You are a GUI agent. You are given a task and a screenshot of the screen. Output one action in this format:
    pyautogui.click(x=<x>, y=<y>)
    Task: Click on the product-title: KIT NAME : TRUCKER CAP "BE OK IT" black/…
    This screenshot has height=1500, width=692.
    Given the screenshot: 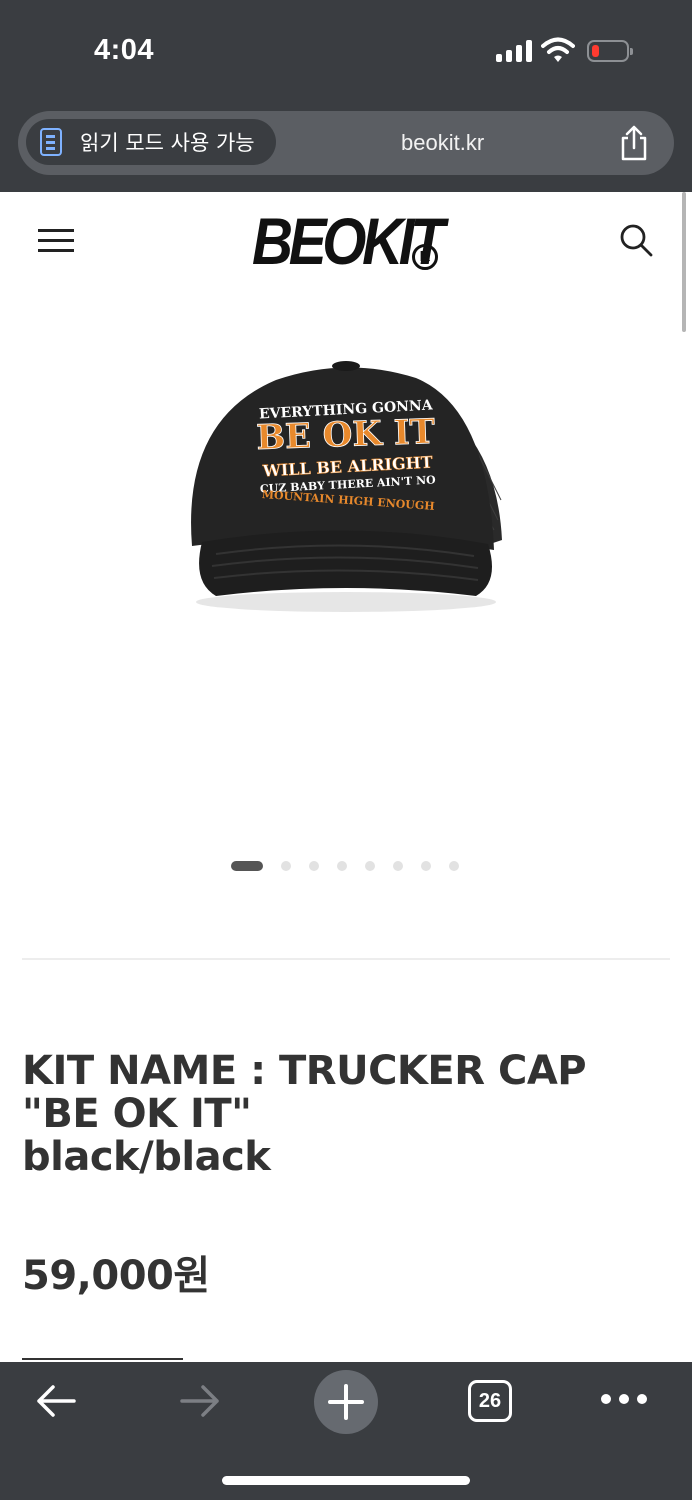 What is the action you would take?
    pyautogui.click(x=342, y=1114)
    